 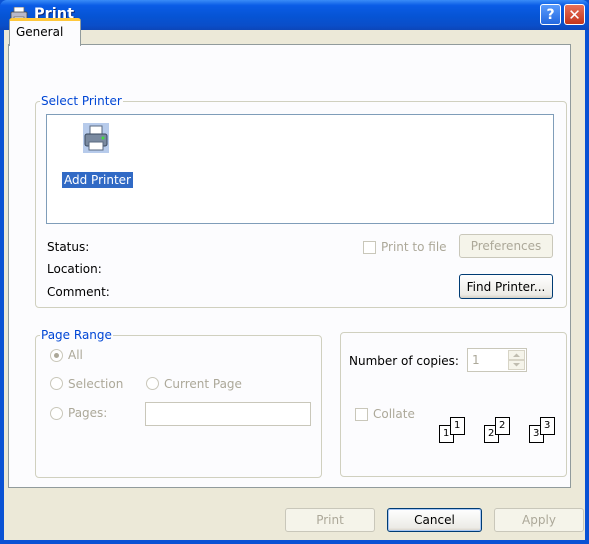 I want to click on close-button: ✕, so click(x=574, y=14).